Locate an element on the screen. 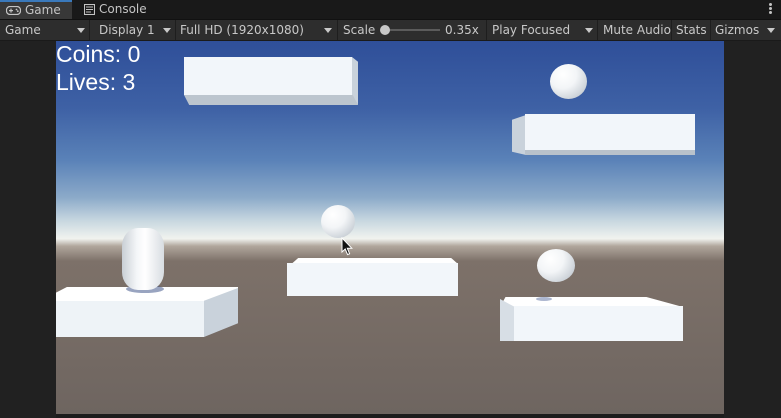 This screenshot has width=781, height=418. more-options-icon is located at coordinates (771, 9).